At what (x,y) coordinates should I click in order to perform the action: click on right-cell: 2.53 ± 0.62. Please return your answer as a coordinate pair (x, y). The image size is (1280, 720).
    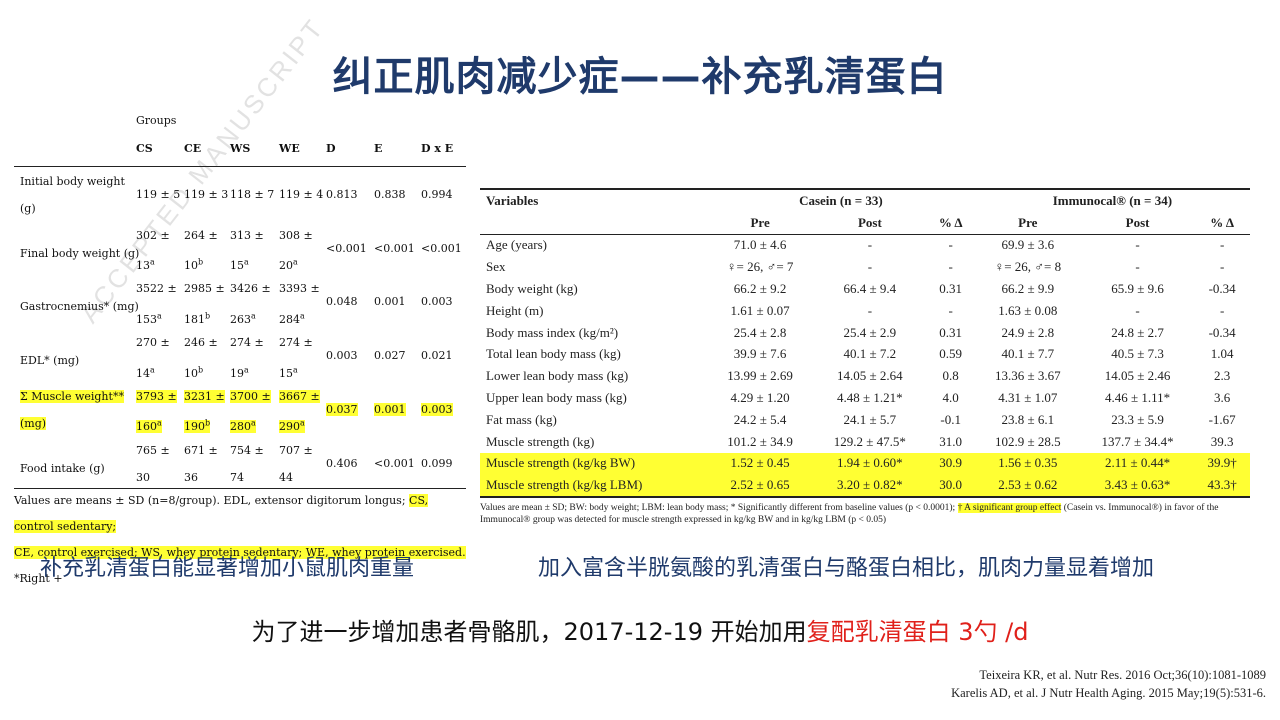
    Looking at the image, I should click on (1027, 486).